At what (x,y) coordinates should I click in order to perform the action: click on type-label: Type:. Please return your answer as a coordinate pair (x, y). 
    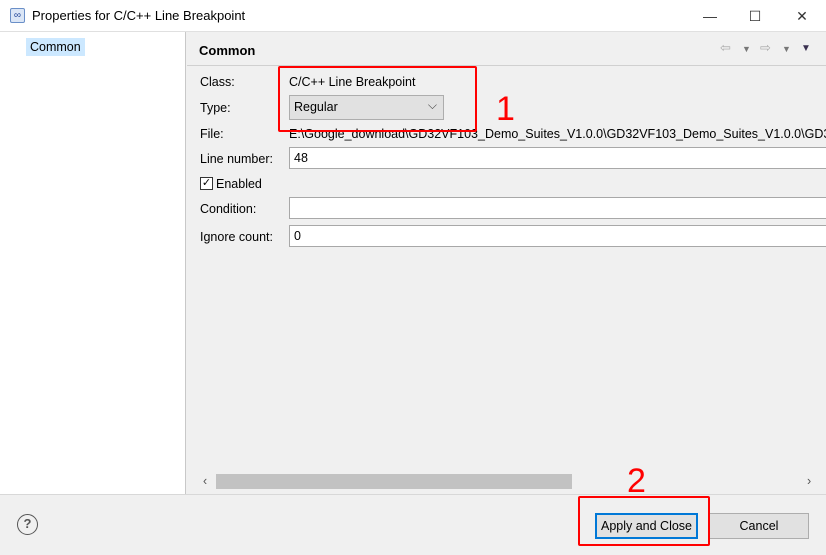
    Looking at the image, I should click on (215, 108).